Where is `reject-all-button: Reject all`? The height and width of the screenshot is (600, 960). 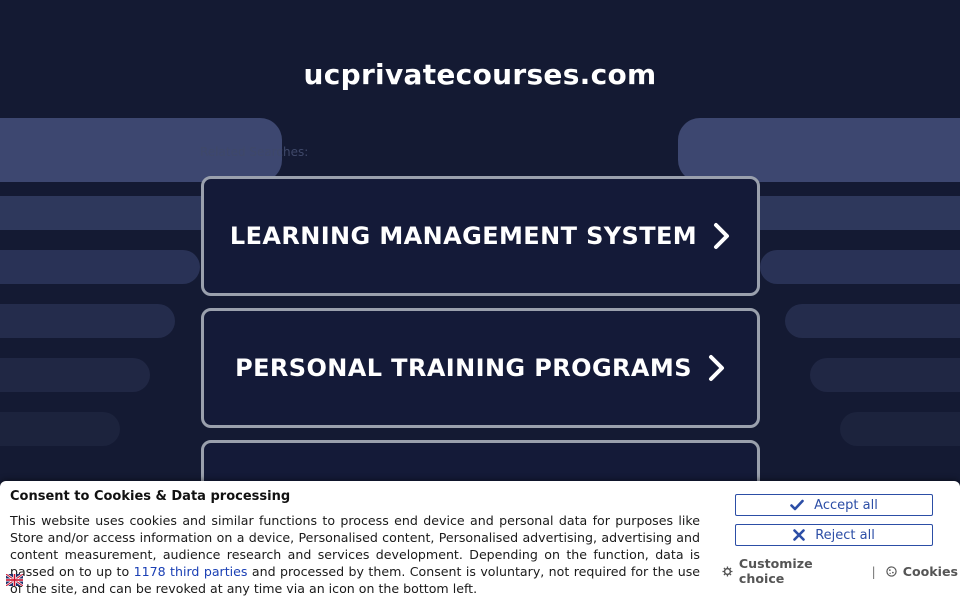
reject-all-button: Reject all is located at coordinates (834, 535).